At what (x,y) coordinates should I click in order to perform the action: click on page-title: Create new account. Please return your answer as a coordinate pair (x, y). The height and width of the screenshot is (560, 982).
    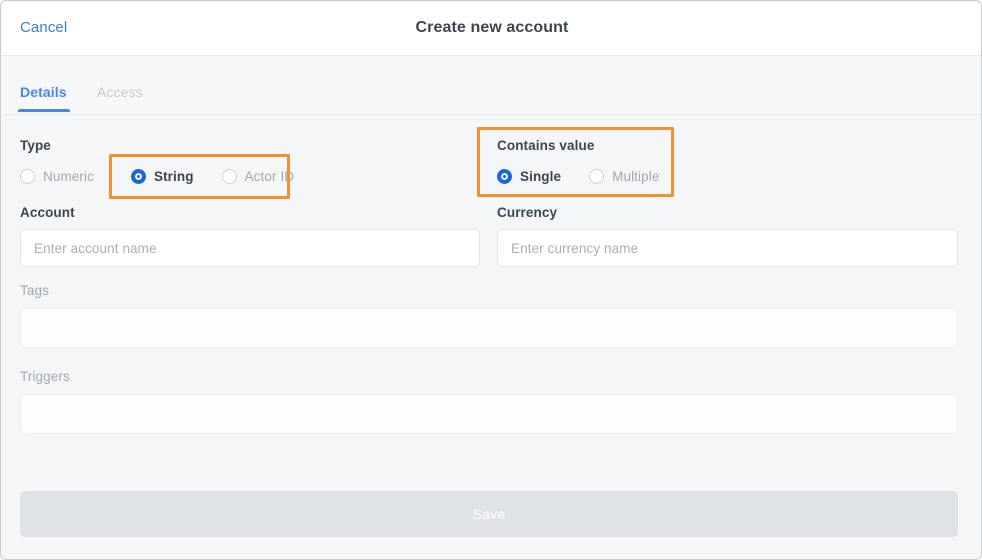
    Looking at the image, I should click on (492, 27).